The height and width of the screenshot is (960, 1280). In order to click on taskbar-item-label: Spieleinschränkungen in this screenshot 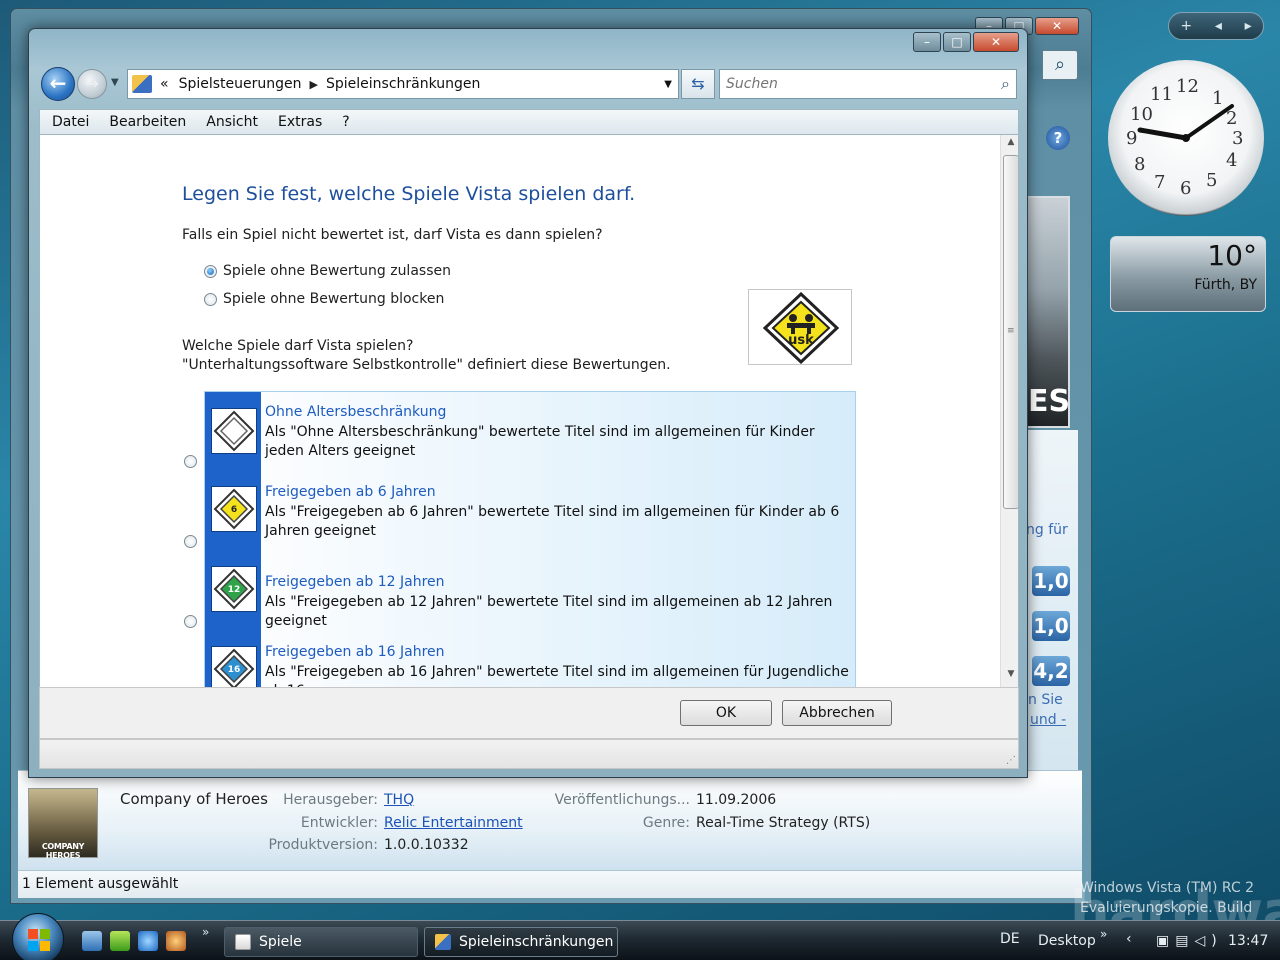, I will do `click(536, 942)`.